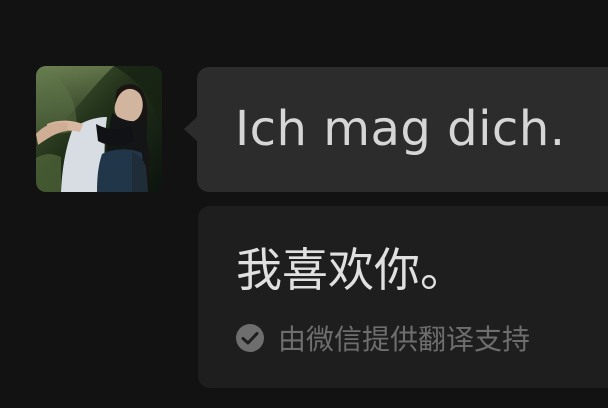 The height and width of the screenshot is (408, 608). What do you see at coordinates (351, 270) in the screenshot?
I see `translation-text: 我喜欢你。` at bounding box center [351, 270].